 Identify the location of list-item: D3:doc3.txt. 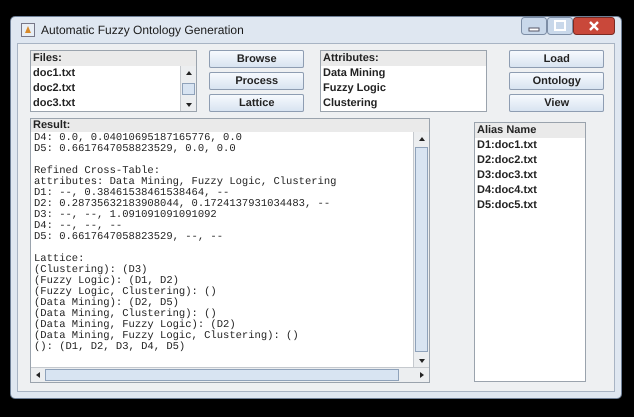
(530, 175).